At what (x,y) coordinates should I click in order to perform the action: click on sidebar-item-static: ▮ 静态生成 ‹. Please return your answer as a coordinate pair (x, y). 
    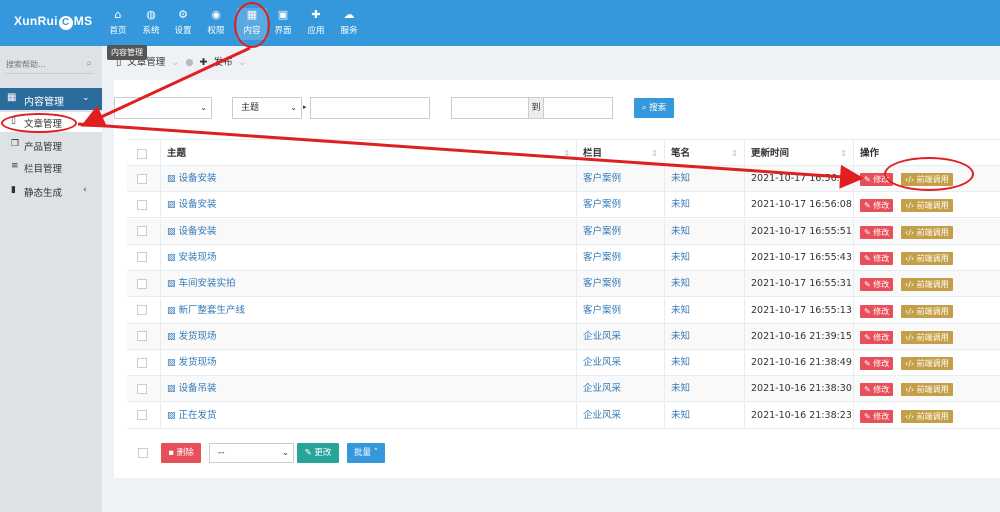
    Looking at the image, I should click on (51, 191).